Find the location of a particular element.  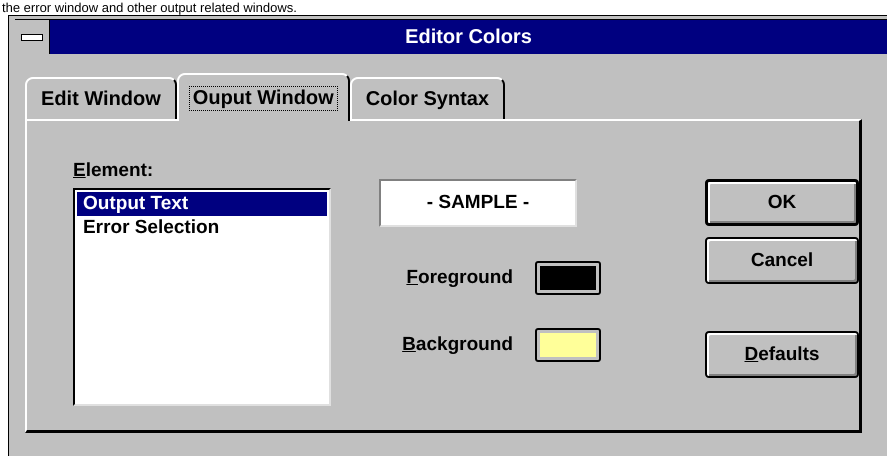

dialog-button: Cancel is located at coordinates (782, 260).